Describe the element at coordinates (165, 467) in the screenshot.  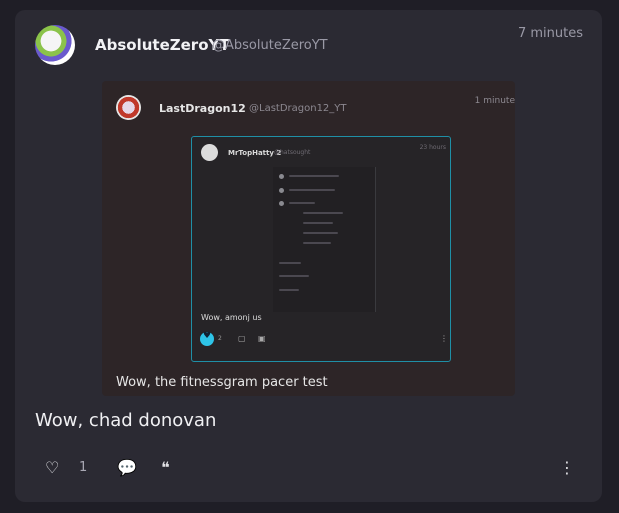
I see `quote-icon: ❝` at that location.